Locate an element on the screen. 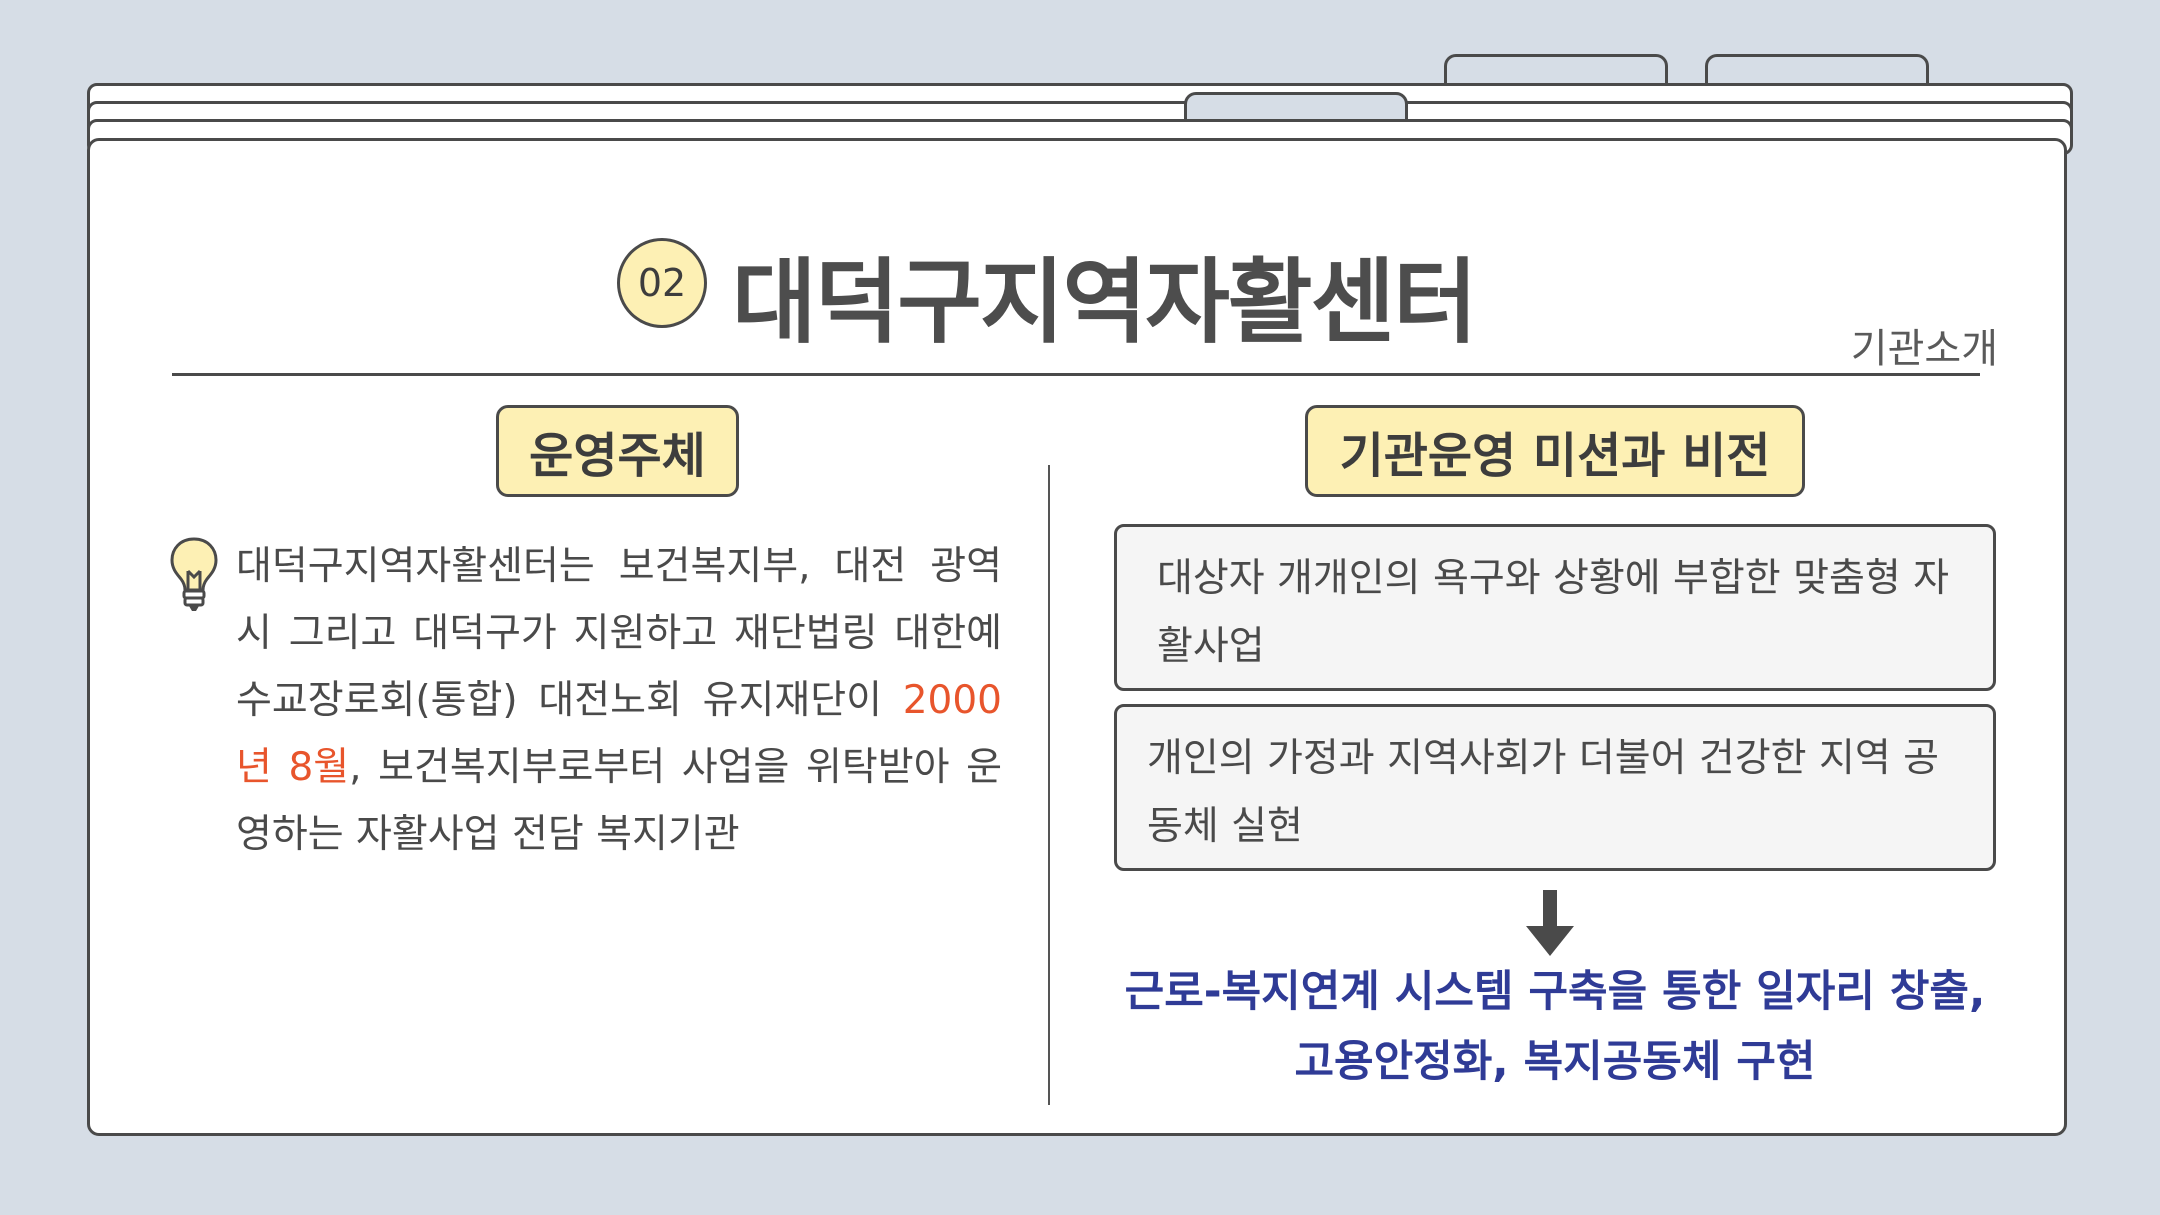 This screenshot has width=2160, height=1215. mission-vision-heading: 기관운영 미션과 비전 is located at coordinates (1555, 451).